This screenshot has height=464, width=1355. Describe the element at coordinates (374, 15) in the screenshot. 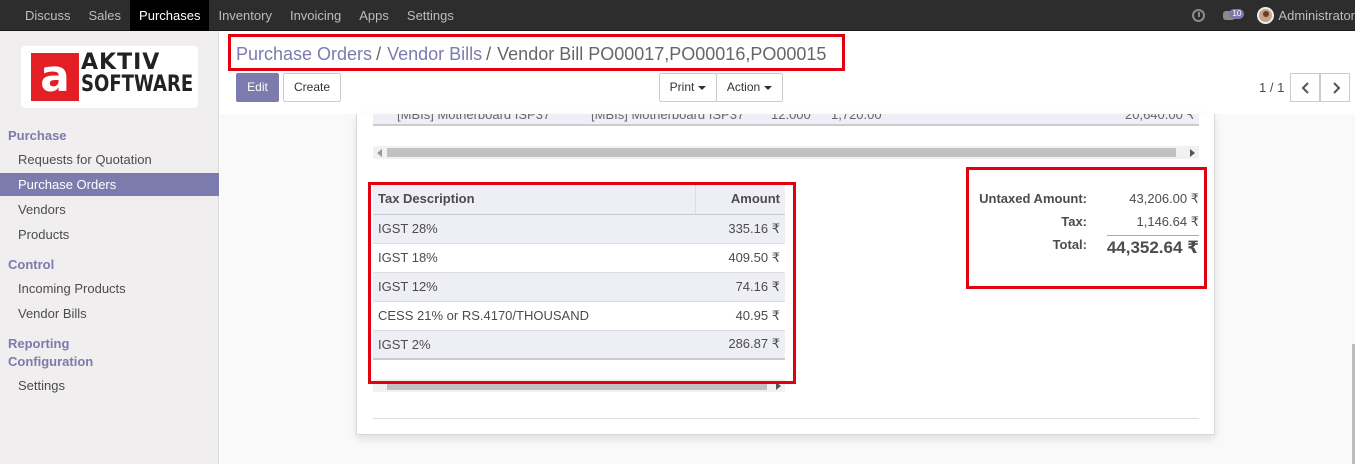

I see `menu-apps: Apps` at that location.